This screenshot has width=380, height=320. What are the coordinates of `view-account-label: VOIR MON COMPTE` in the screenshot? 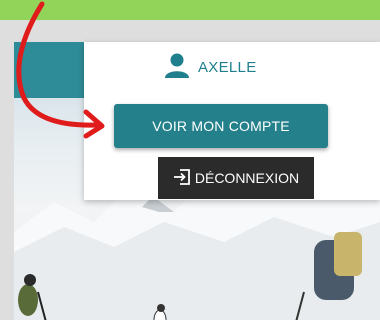 It's located at (221, 126).